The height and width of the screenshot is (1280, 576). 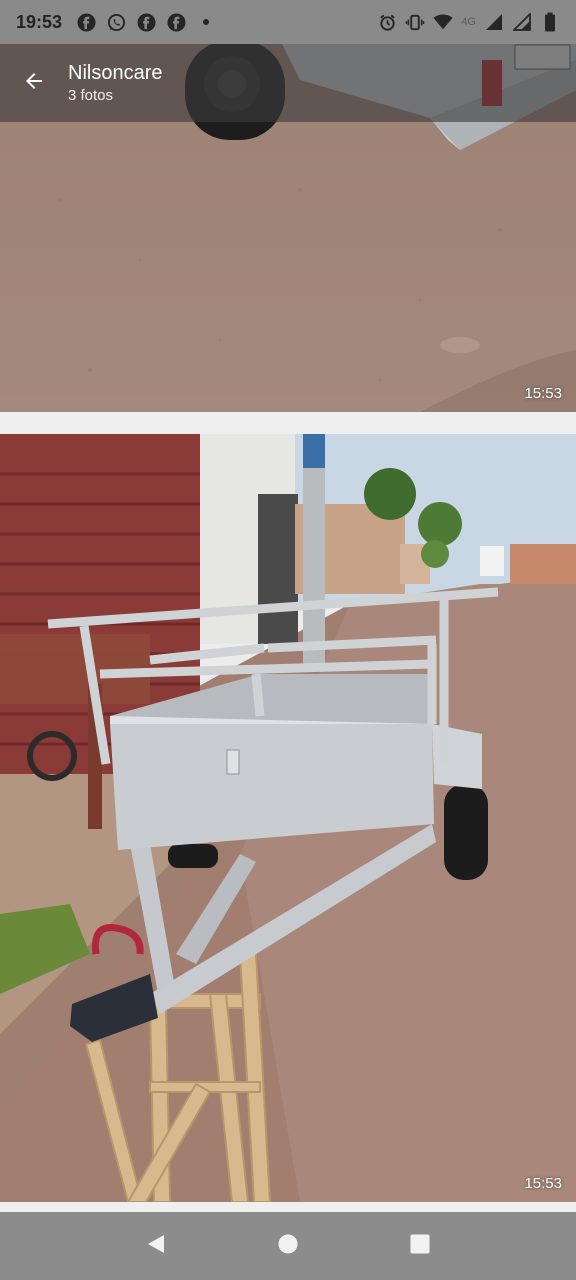 I want to click on alarm-icon, so click(x=387, y=22).